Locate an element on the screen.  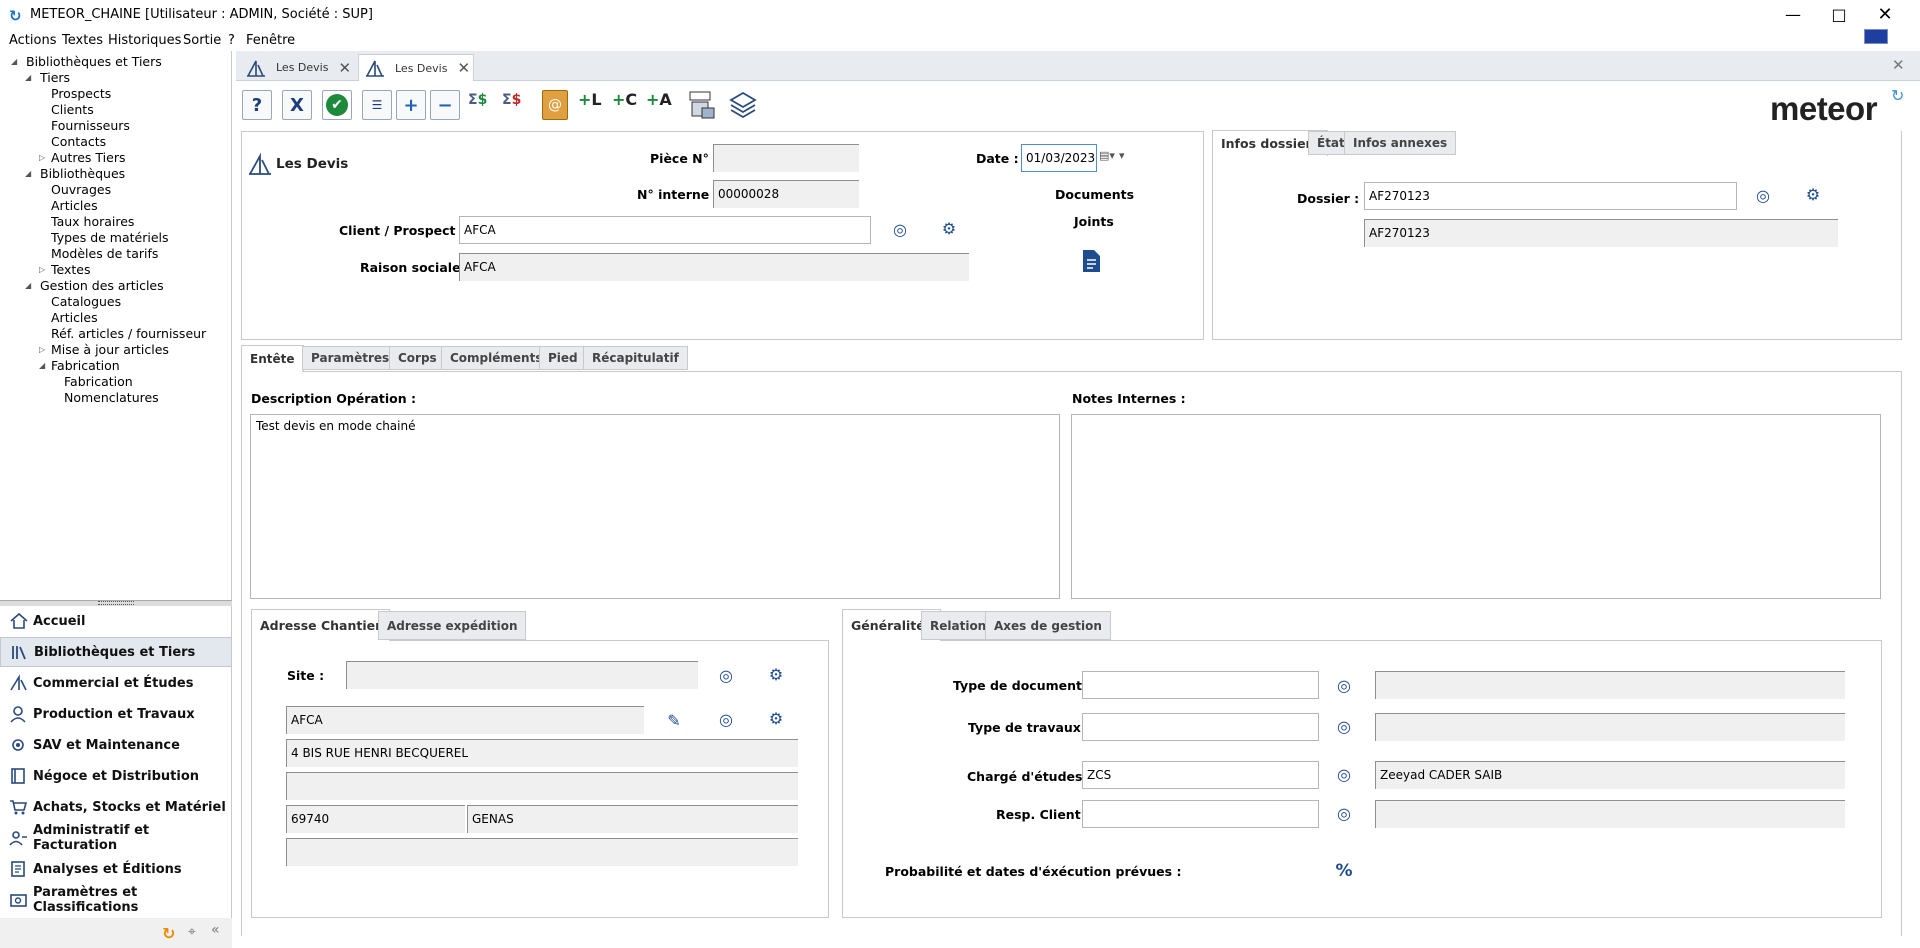
menu-historiques: Historiques is located at coordinates (144, 40).